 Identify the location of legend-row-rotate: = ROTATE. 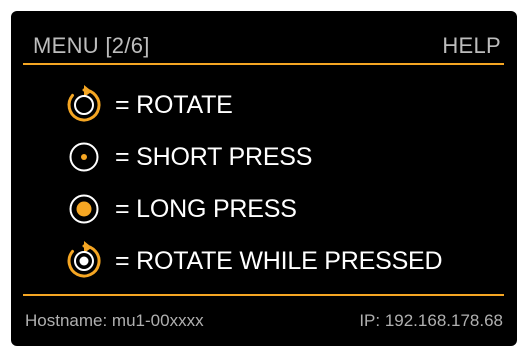
(283, 105).